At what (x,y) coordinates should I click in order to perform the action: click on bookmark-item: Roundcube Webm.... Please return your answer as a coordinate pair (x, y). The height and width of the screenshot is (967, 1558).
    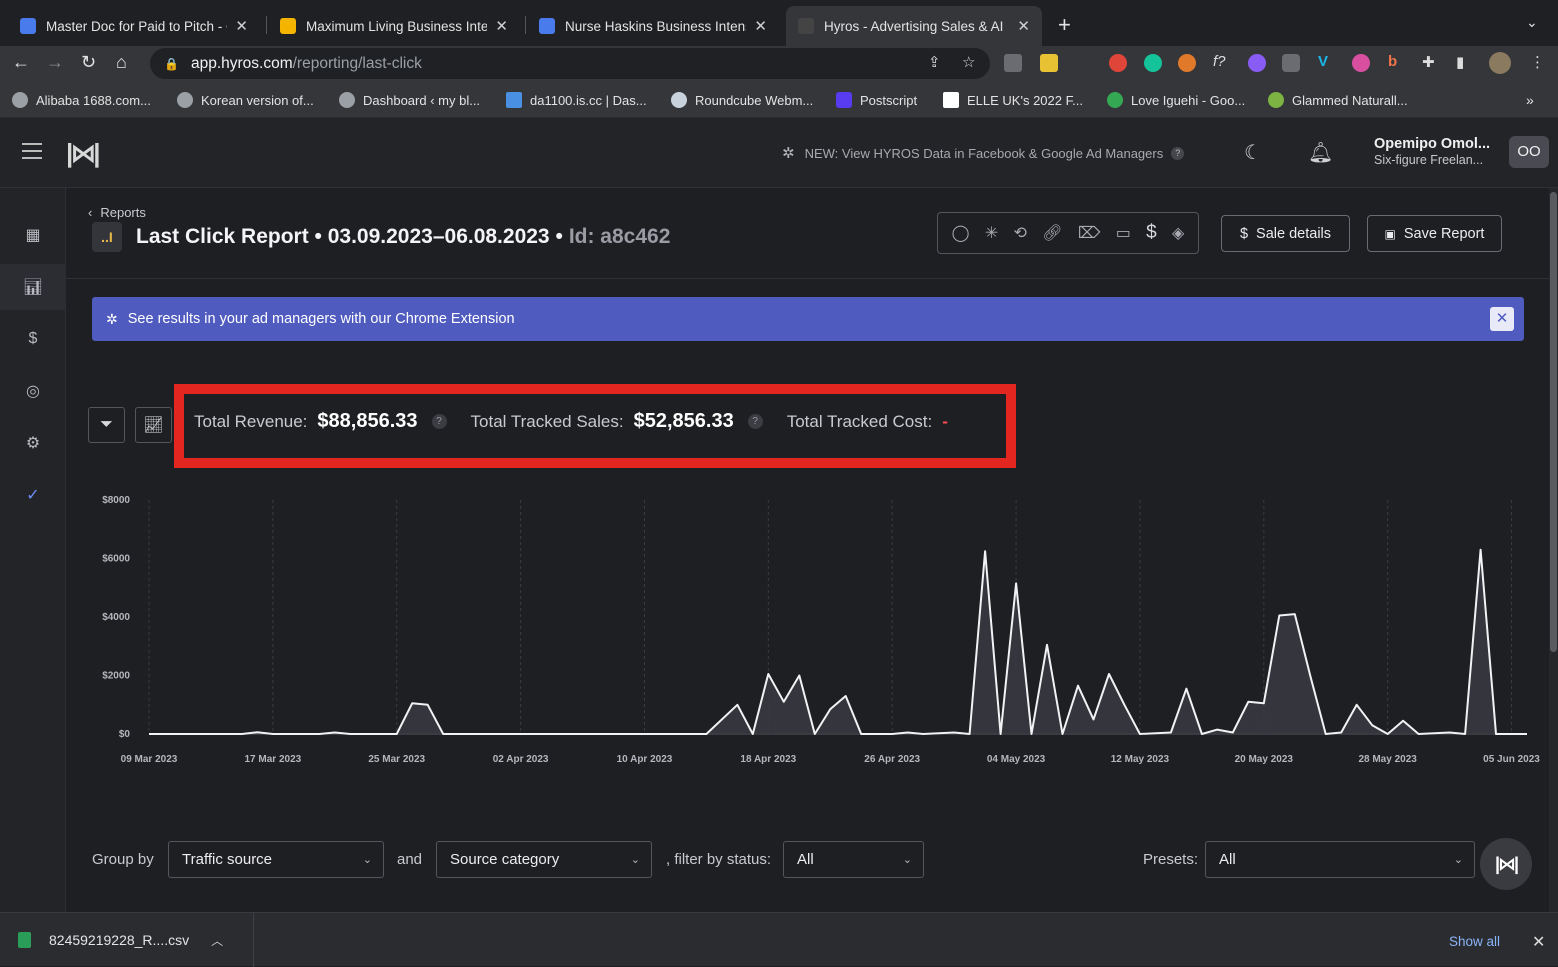
    Looking at the image, I should click on (742, 100).